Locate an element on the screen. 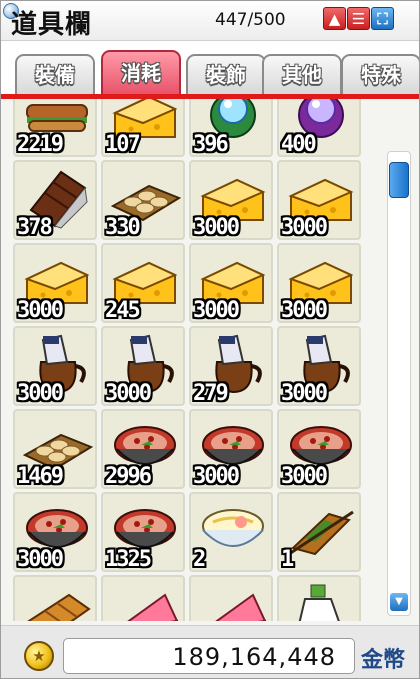  inventory-slot: 1325 is located at coordinates (143, 532).